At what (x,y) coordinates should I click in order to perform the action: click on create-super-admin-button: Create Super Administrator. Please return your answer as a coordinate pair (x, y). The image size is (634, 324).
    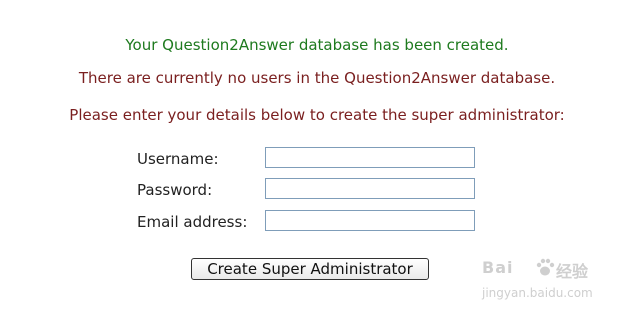
    Looking at the image, I should click on (310, 269).